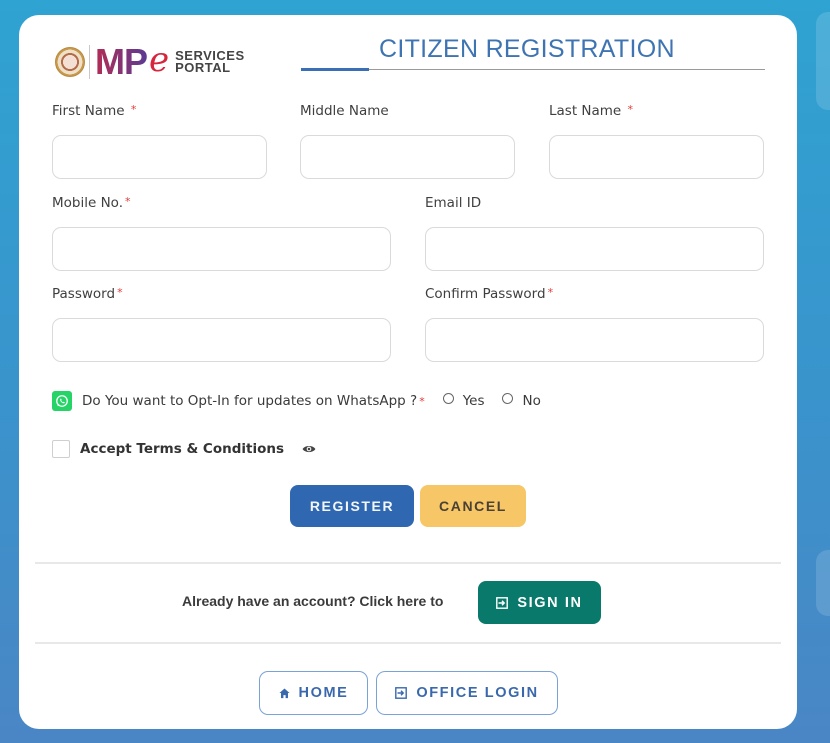  I want to click on logo-mp-text: MP, so click(121, 61).